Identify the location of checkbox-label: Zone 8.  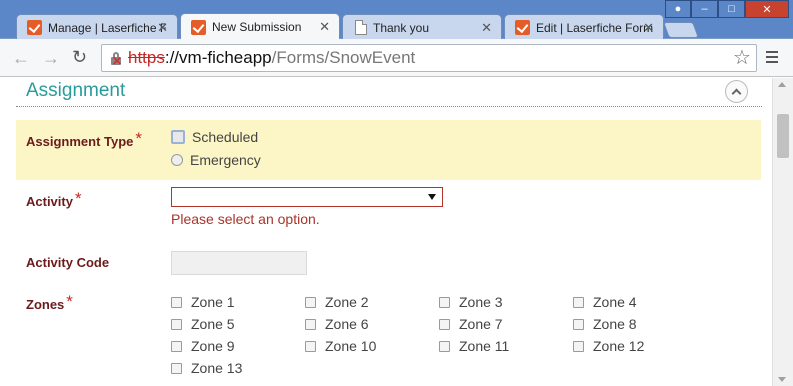
(615, 324).